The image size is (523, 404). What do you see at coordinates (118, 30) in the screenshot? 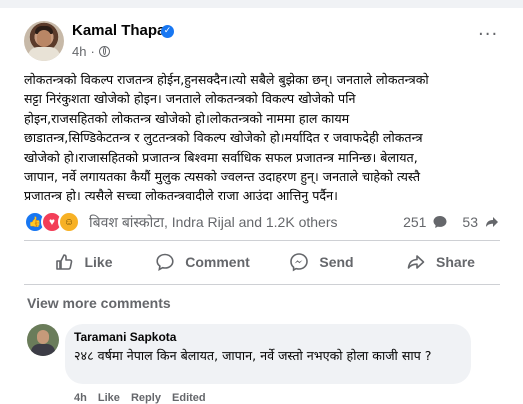
I see `author-name: Kamal Thapa` at bounding box center [118, 30].